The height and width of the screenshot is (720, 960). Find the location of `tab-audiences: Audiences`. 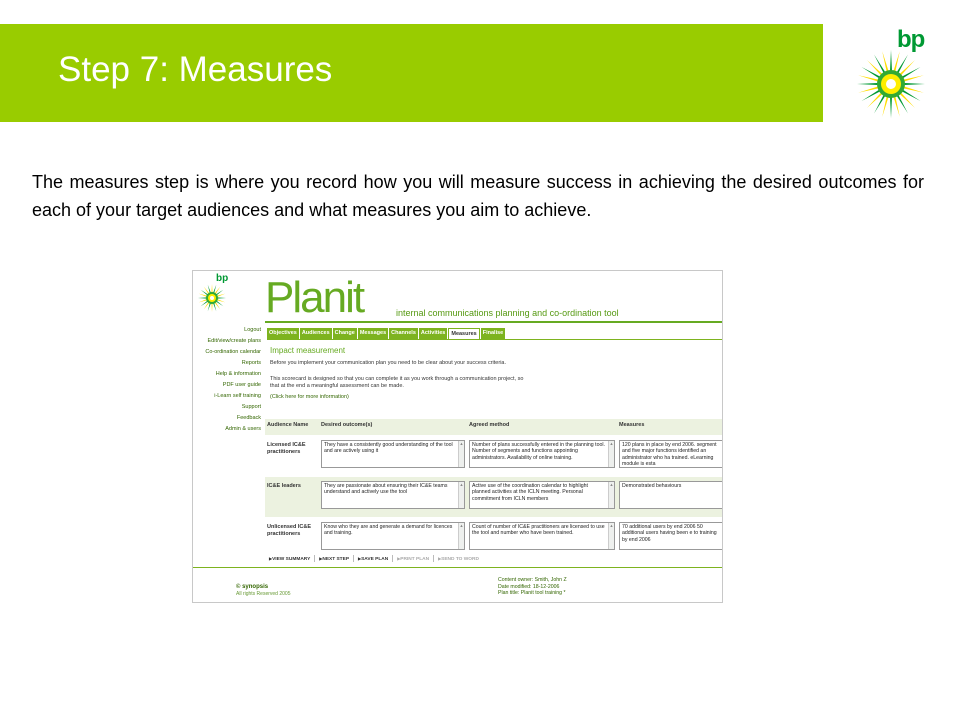

tab-audiences: Audiences is located at coordinates (315, 333).